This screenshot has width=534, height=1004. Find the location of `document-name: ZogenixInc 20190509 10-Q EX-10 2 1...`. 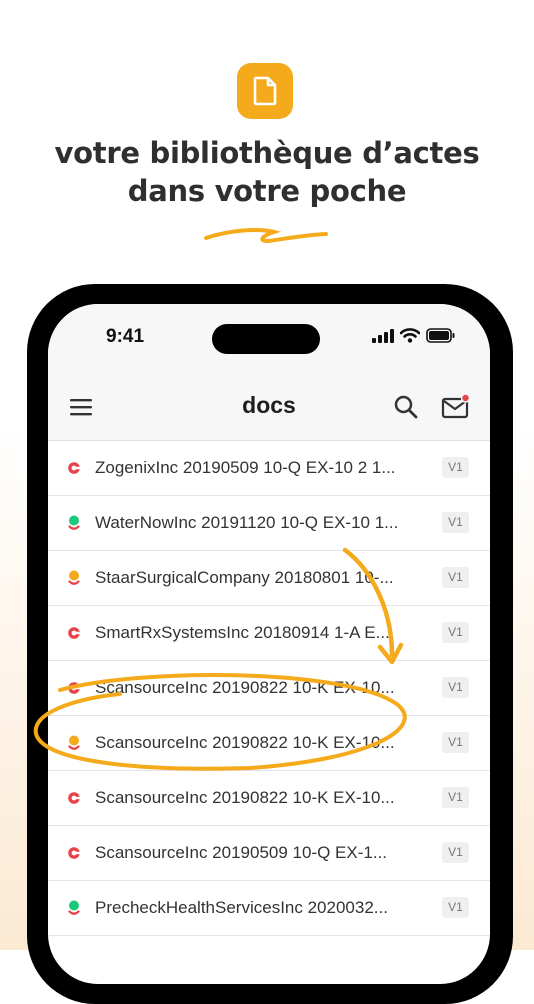

document-name: ZogenixInc 20190509 10-Q EX-10 2 1... is located at coordinates (245, 467).